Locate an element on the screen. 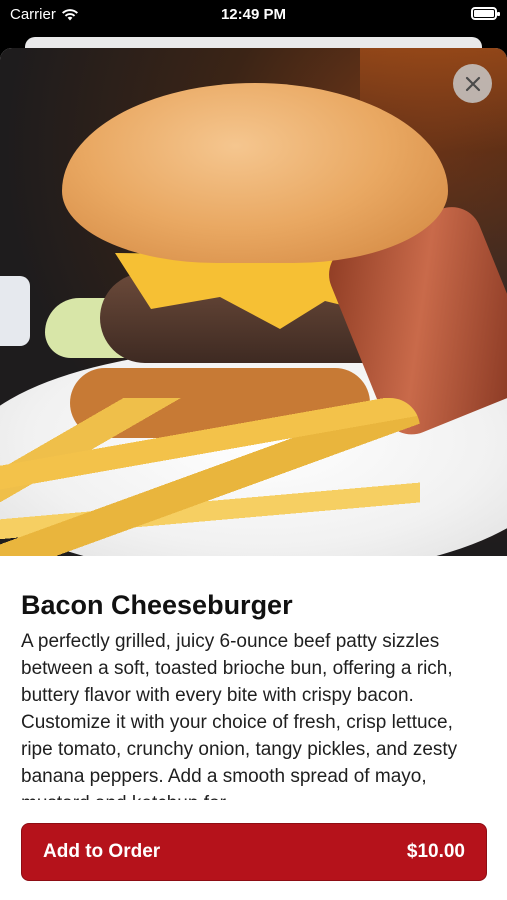  item-price: $10.00 is located at coordinates (435, 851).